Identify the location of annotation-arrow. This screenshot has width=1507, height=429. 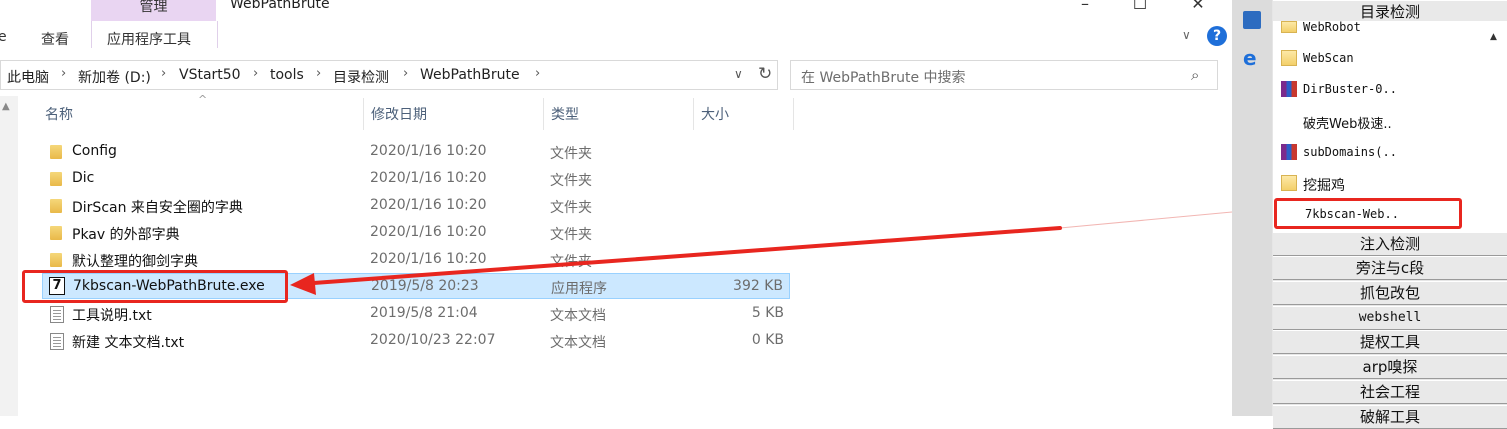
(761, 253).